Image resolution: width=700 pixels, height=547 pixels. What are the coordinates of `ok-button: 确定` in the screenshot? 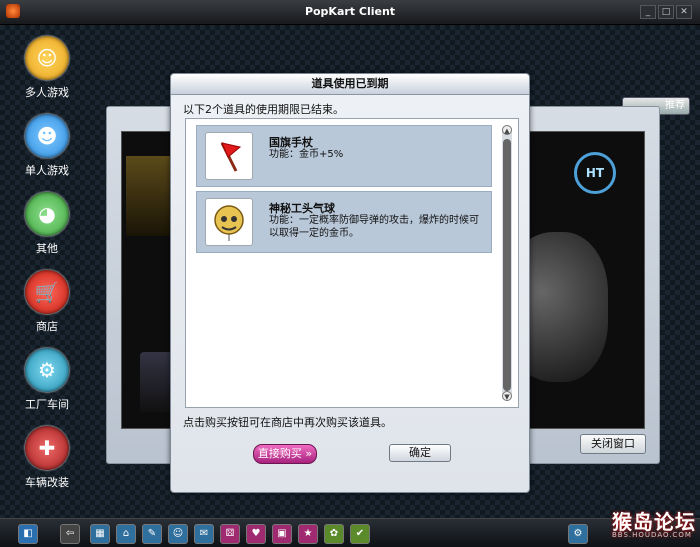 It's located at (420, 453).